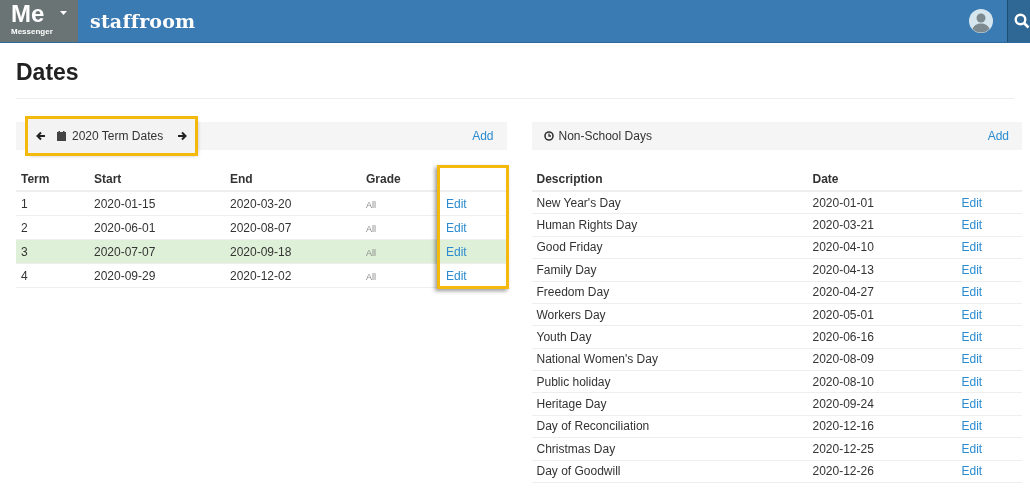 The width and height of the screenshot is (1030, 496). What do you see at coordinates (843, 247) in the screenshot?
I see `table-cell: 2020-04-10` at bounding box center [843, 247].